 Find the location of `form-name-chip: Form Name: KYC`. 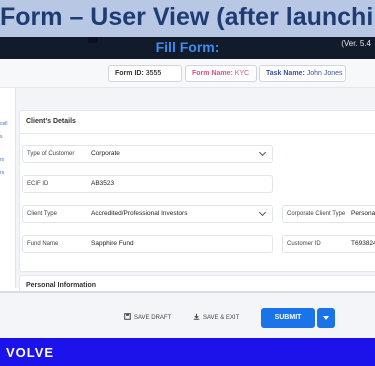

form-name-chip: Form Name: KYC is located at coordinates (221, 73).